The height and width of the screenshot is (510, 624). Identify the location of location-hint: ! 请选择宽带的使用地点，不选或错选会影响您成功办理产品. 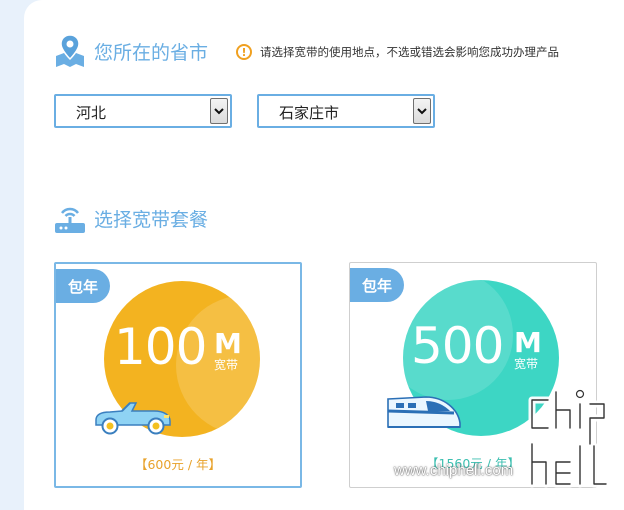
(397, 52).